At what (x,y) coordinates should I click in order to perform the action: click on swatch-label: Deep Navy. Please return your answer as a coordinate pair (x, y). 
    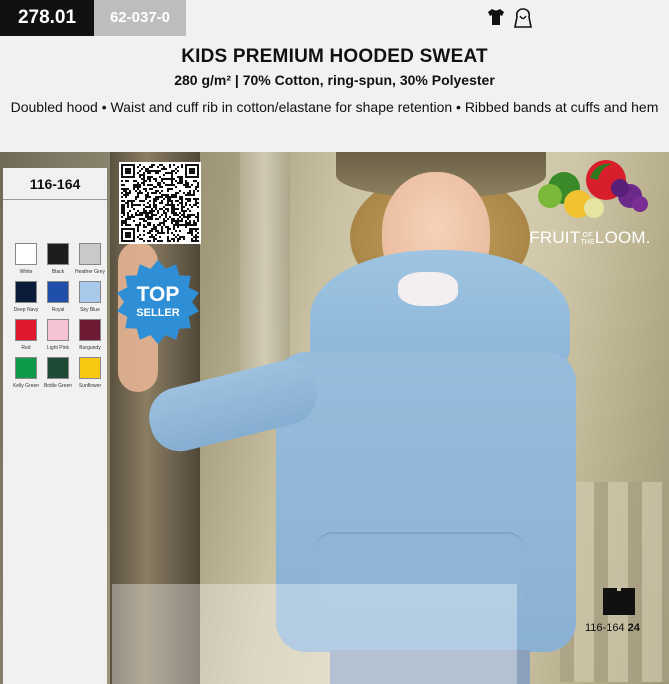
    Looking at the image, I should click on (26, 310).